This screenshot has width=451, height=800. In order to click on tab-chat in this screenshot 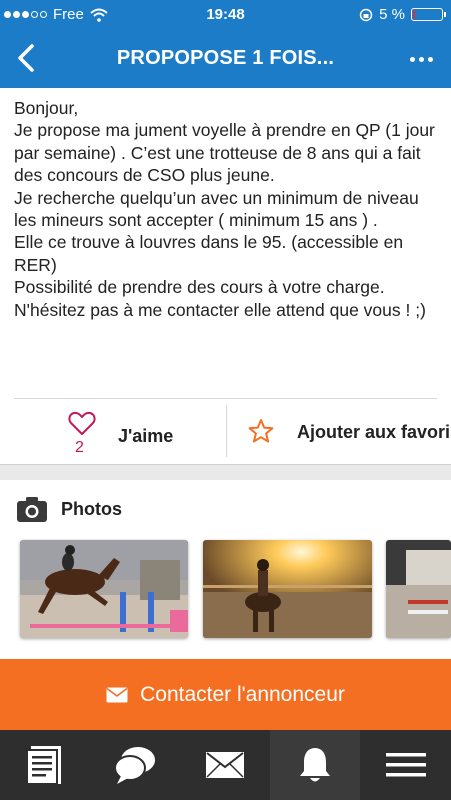, I will do `click(135, 765)`.